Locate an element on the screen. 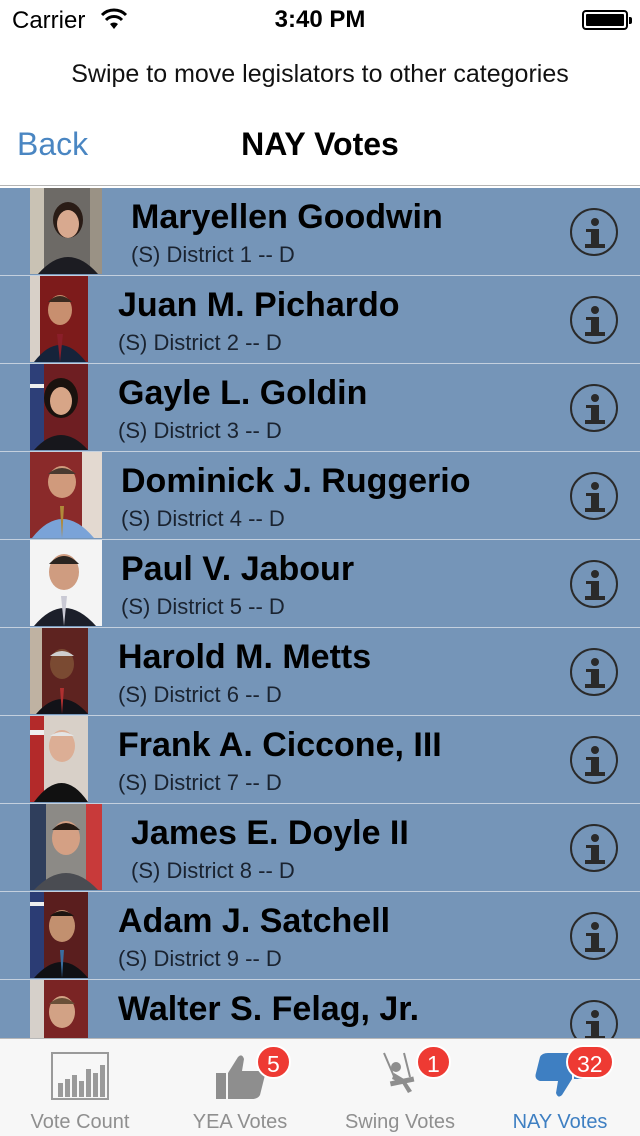 The image size is (640, 1136). legislator-row: Harold M. Metts (S) District 6 -- D is located at coordinates (320, 672).